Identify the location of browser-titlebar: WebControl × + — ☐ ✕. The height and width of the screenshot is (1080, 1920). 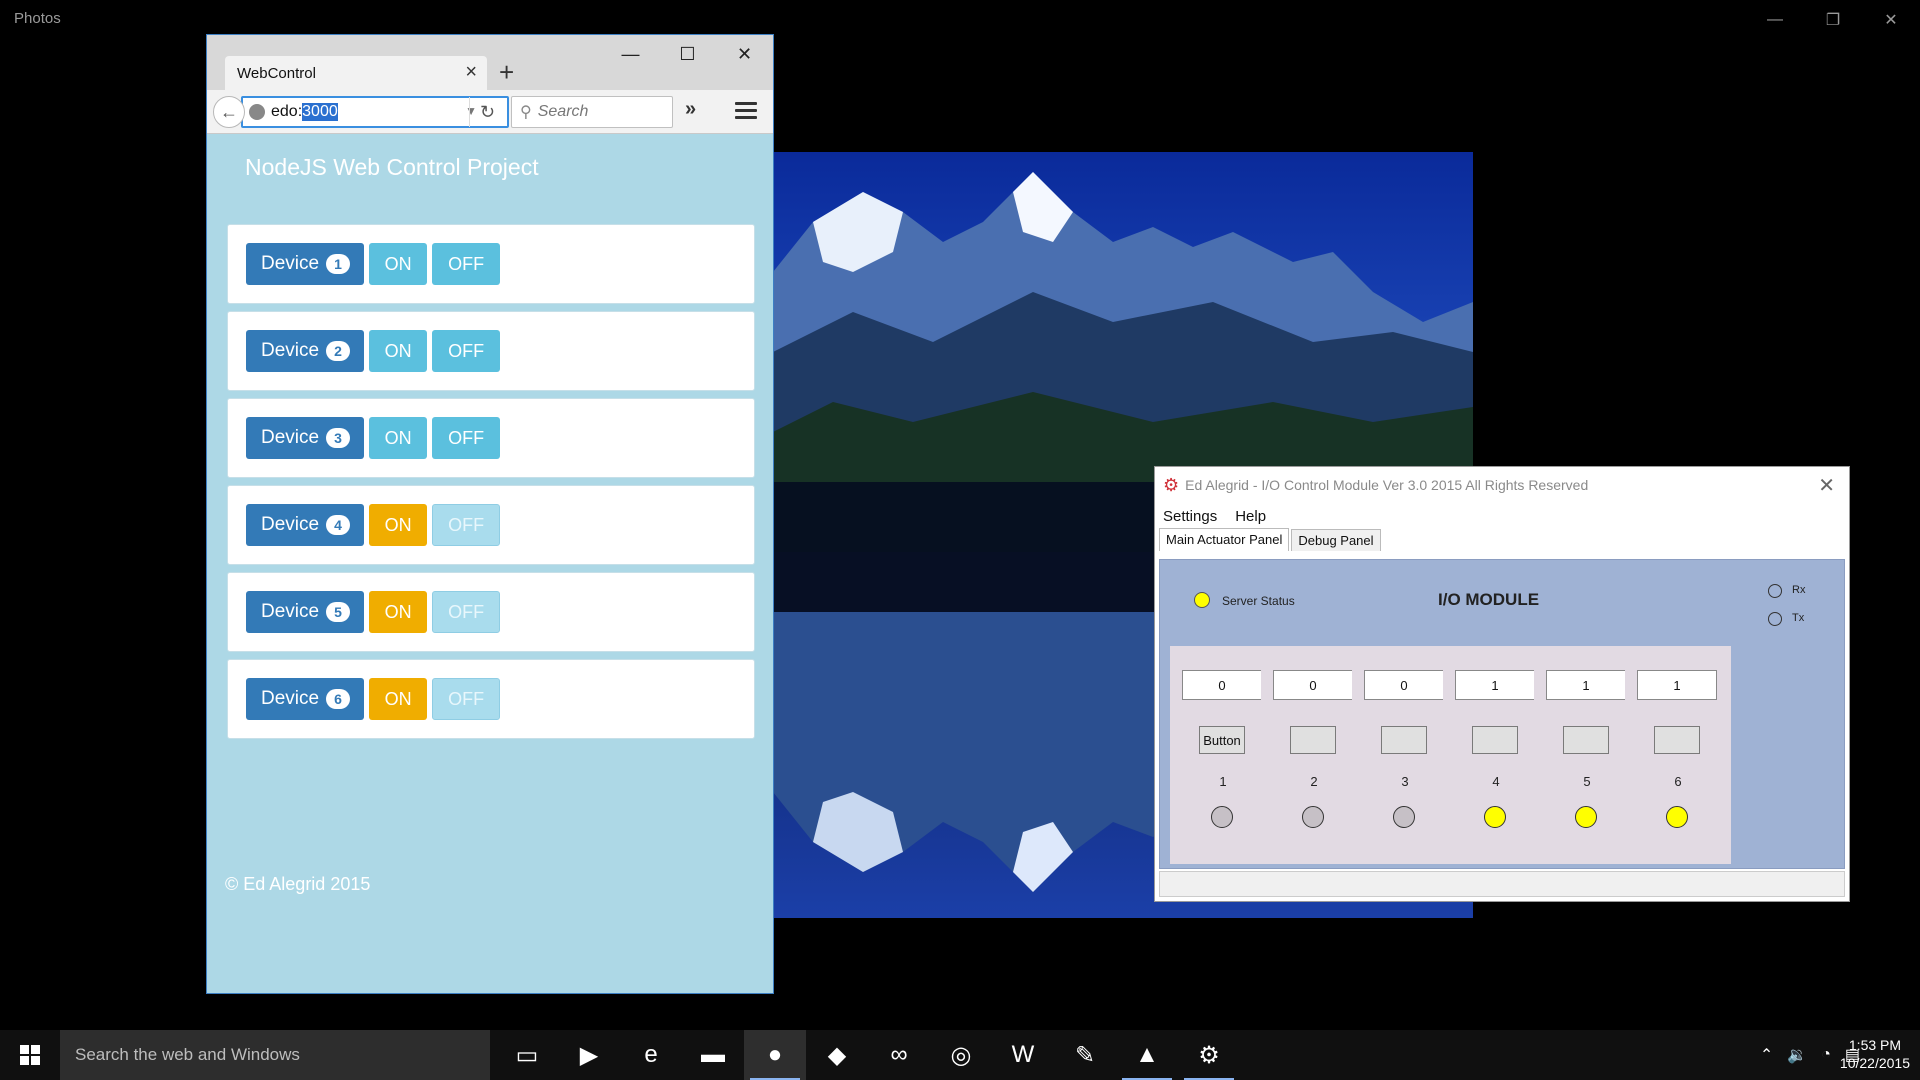
(490, 62).